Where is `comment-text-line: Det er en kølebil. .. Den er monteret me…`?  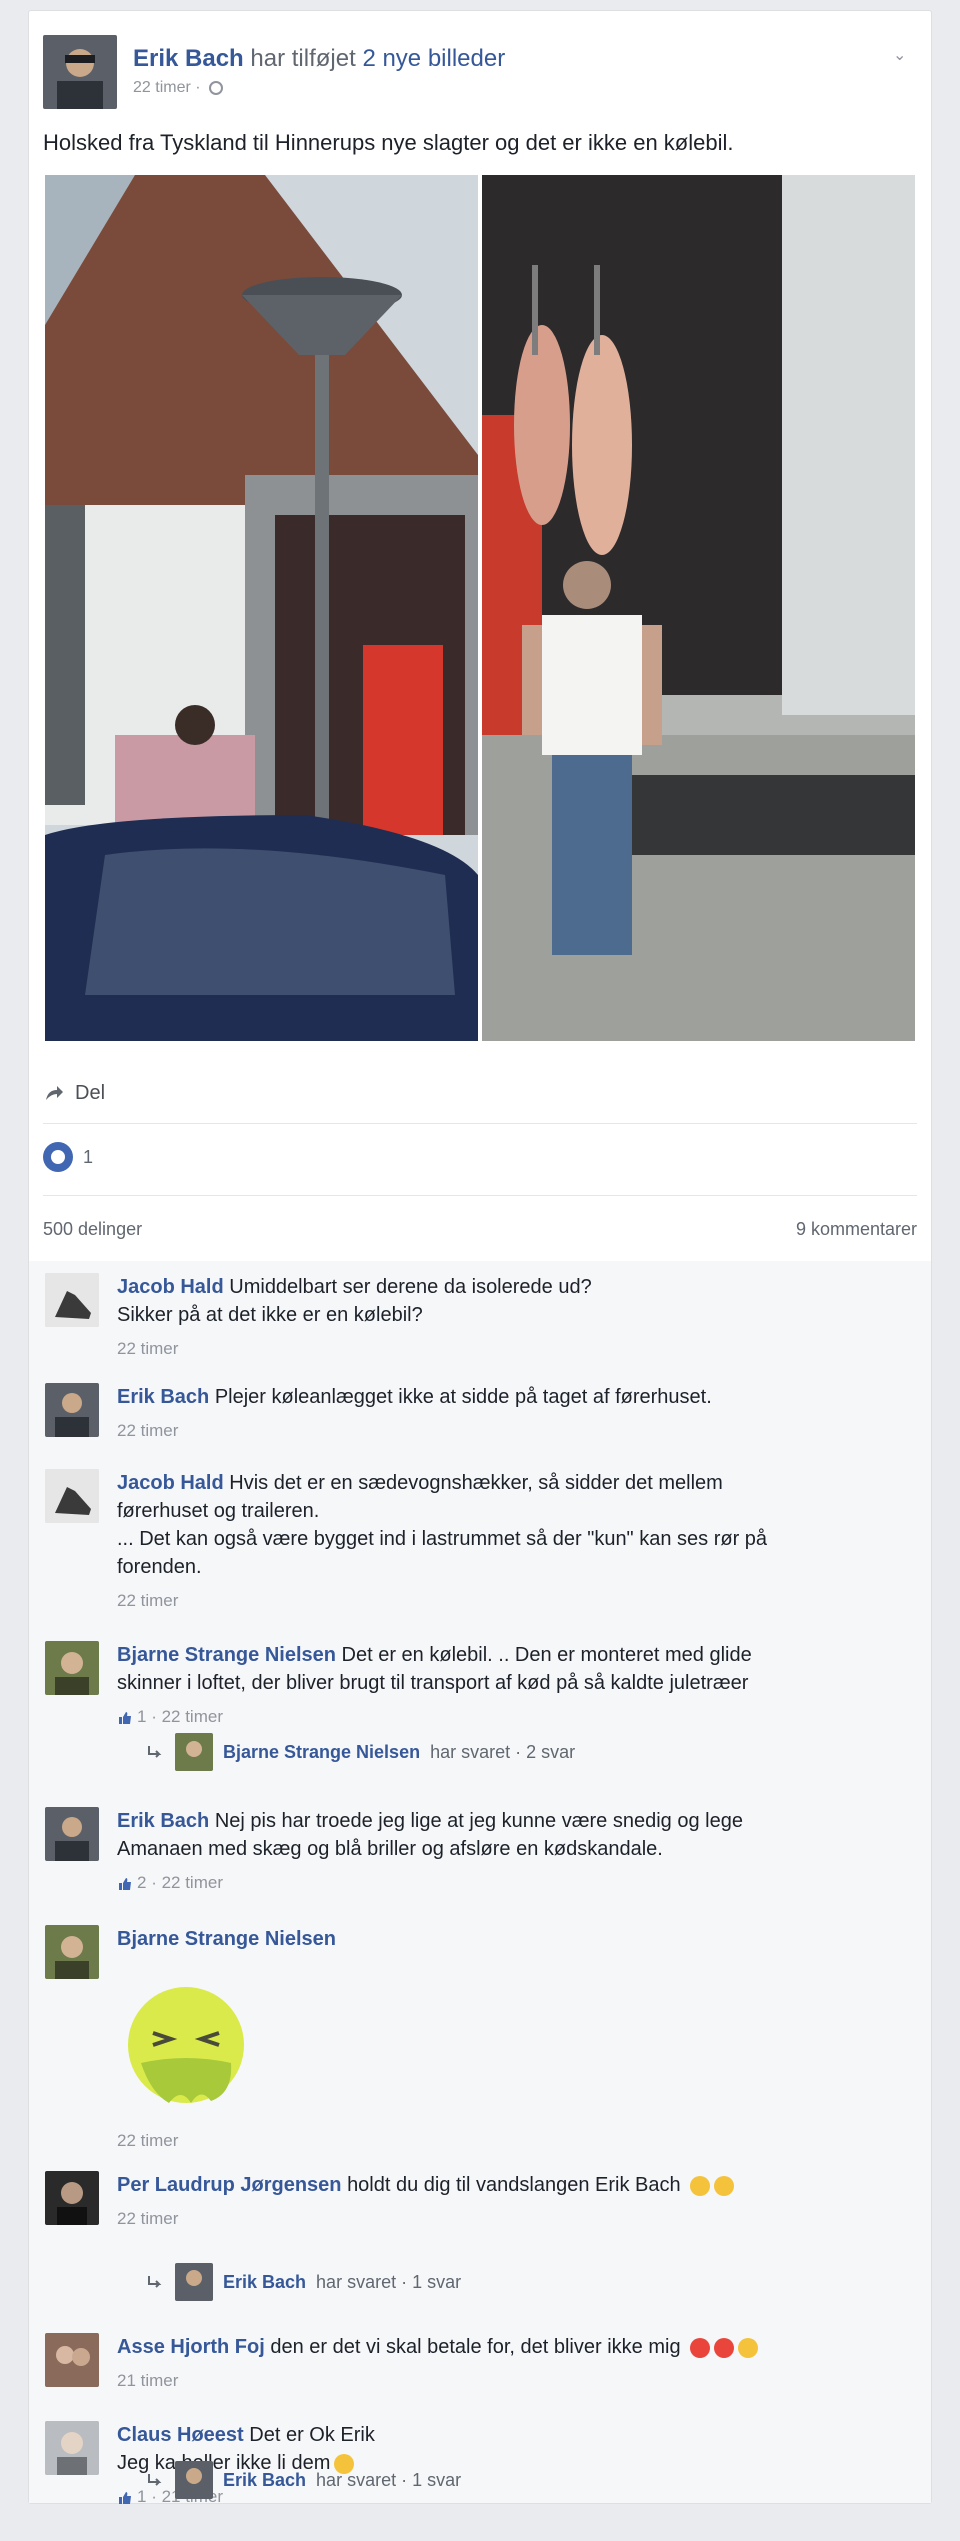 comment-text-line: Det er en kølebil. .. Den er monteret me… is located at coordinates (546, 1655).